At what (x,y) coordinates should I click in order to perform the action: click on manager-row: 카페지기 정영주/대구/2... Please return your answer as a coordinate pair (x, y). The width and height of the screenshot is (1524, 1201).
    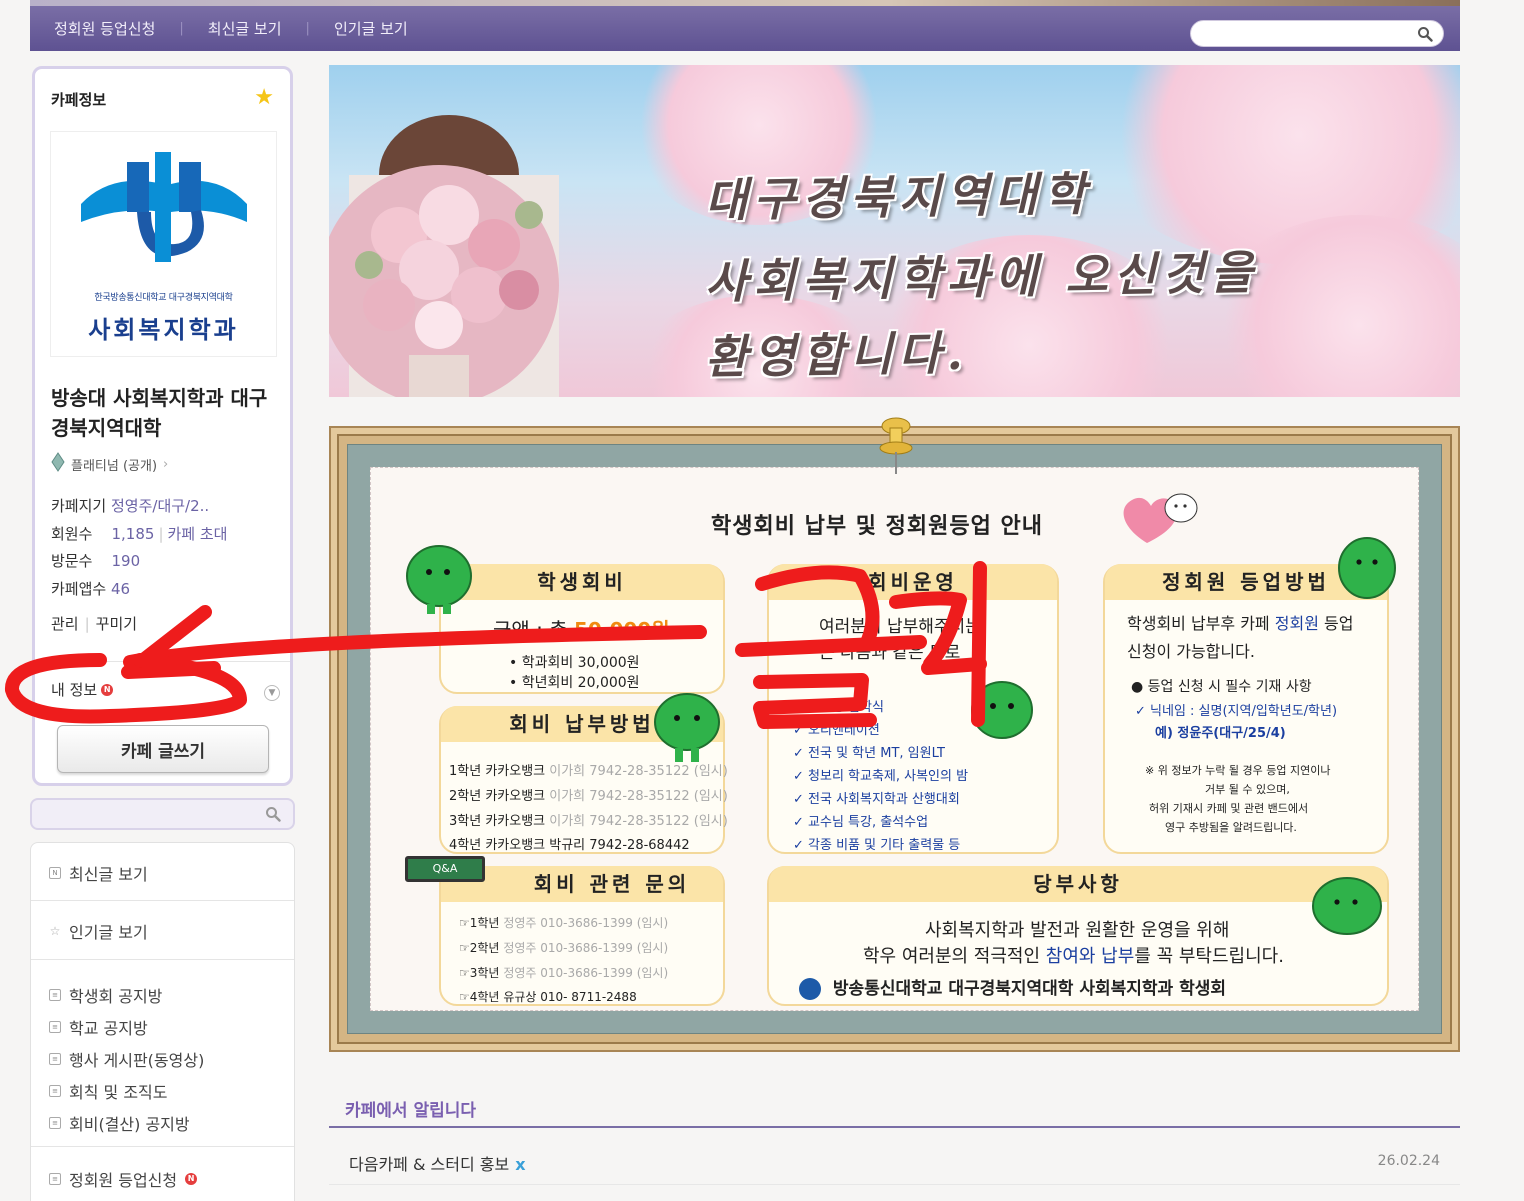
    Looking at the image, I should click on (139, 507).